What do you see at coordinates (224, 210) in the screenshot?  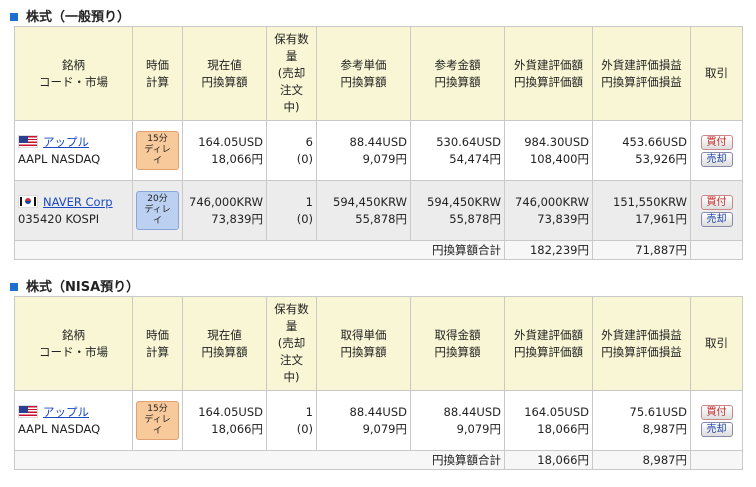 I see `current-price-cell: 746,000KRW 73,839円` at bounding box center [224, 210].